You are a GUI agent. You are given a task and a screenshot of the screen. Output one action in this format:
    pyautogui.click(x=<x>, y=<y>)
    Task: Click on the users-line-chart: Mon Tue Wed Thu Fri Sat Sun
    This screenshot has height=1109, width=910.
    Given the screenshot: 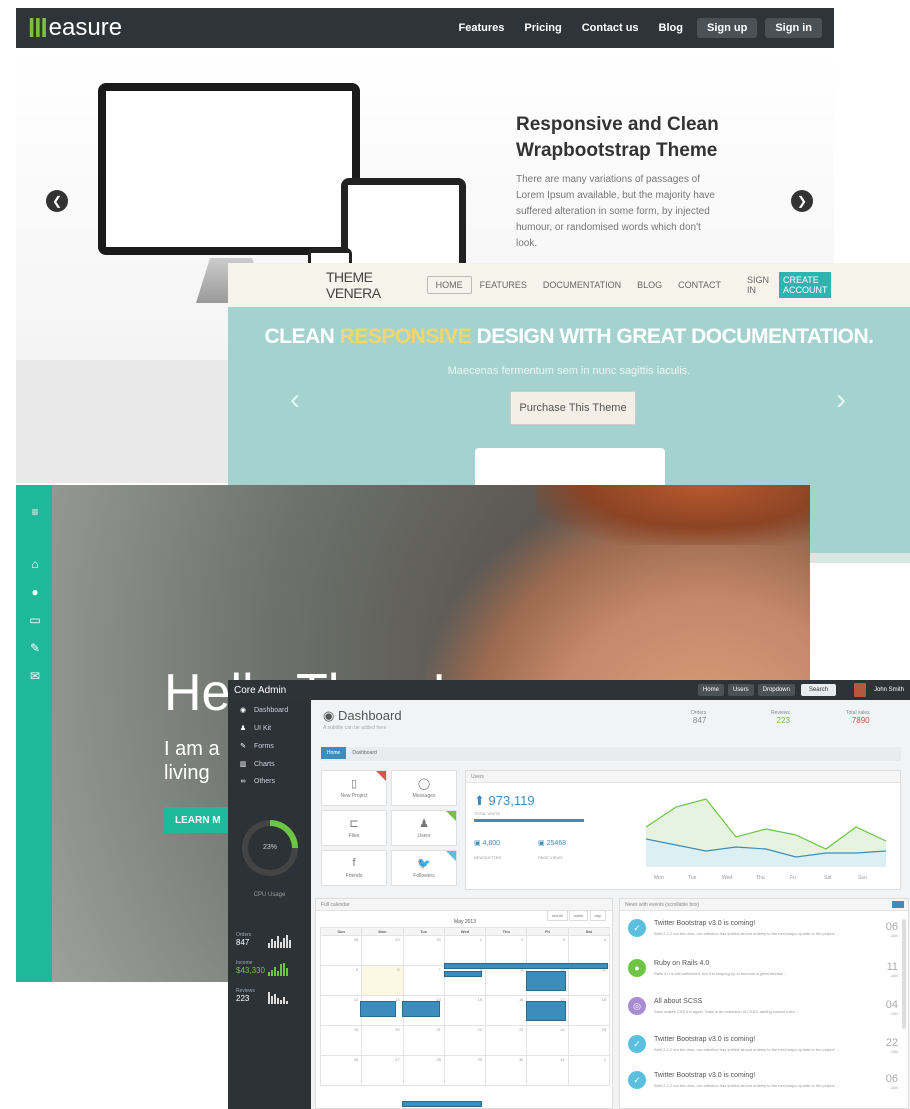 What is the action you would take?
    pyautogui.click(x=766, y=839)
    